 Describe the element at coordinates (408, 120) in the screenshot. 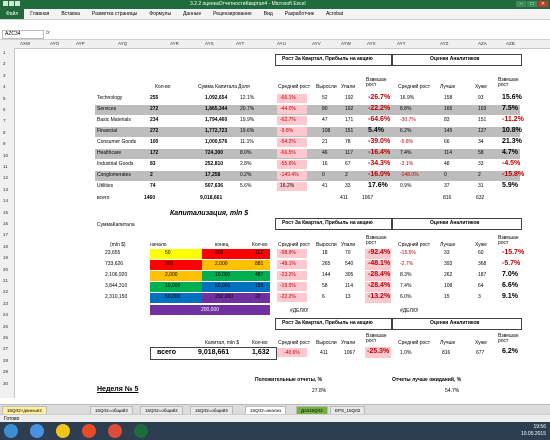

I see `cell: -30.7%` at that location.